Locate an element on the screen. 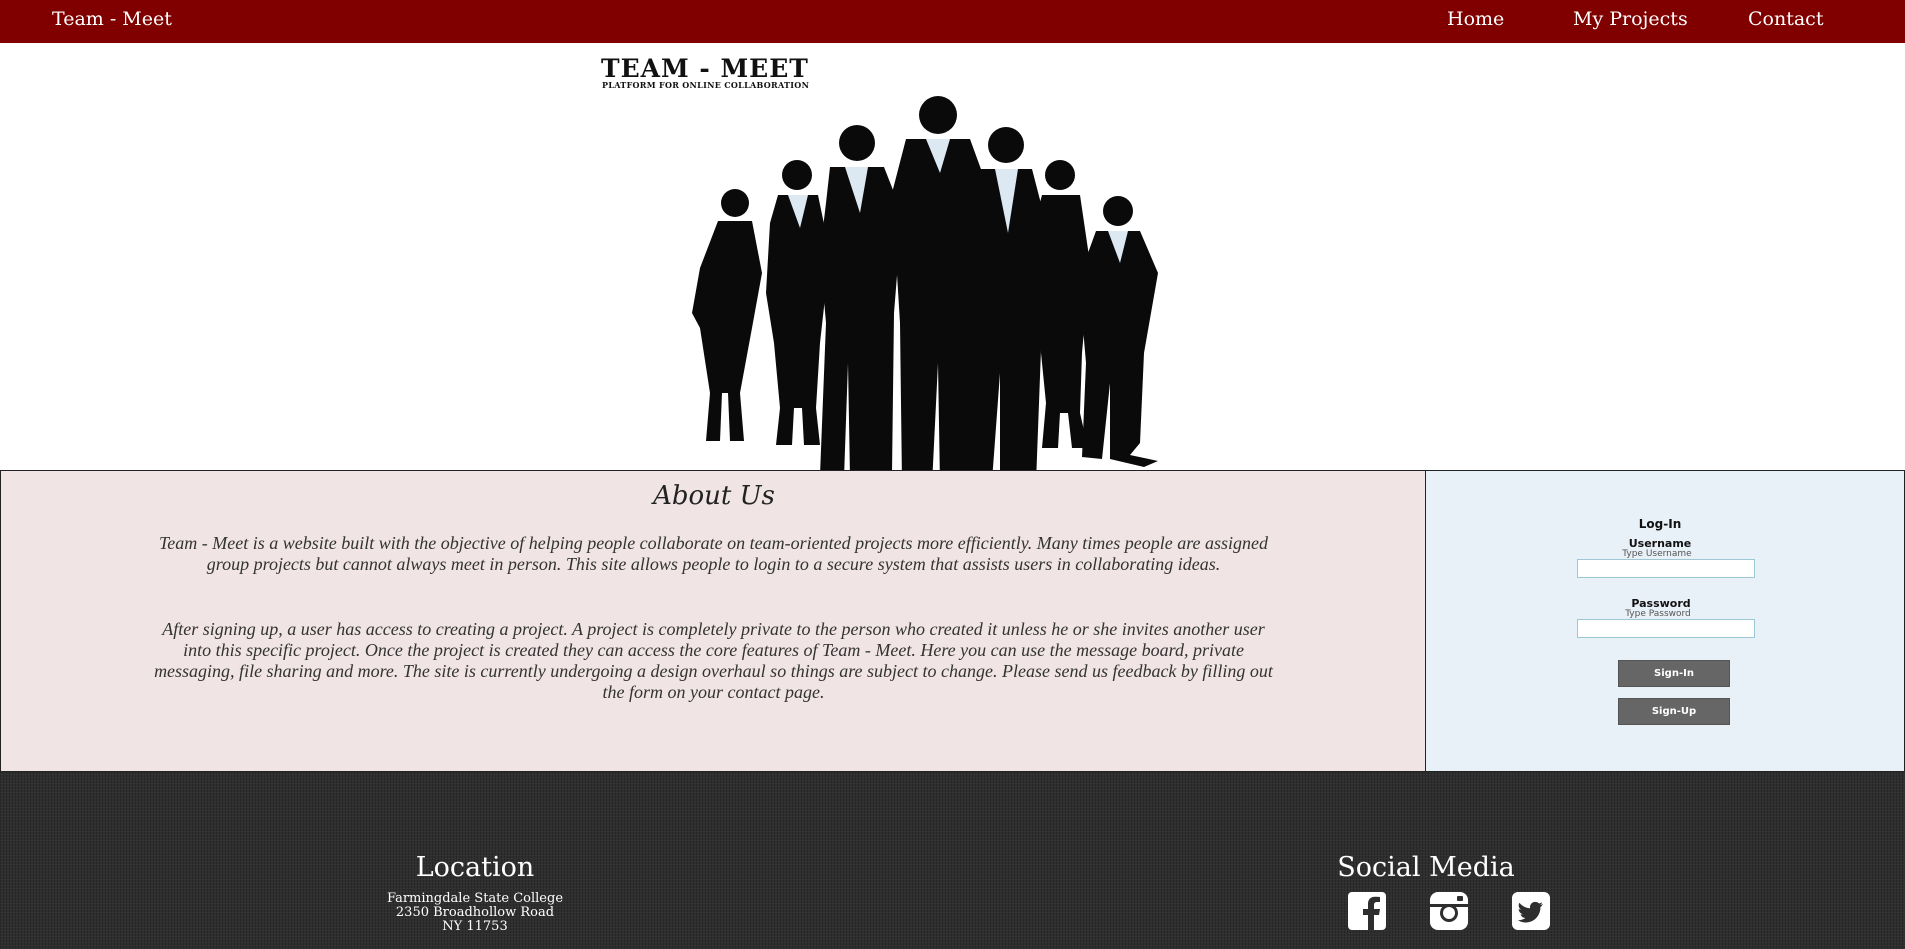  twitter-icon is located at coordinates (1531, 911).